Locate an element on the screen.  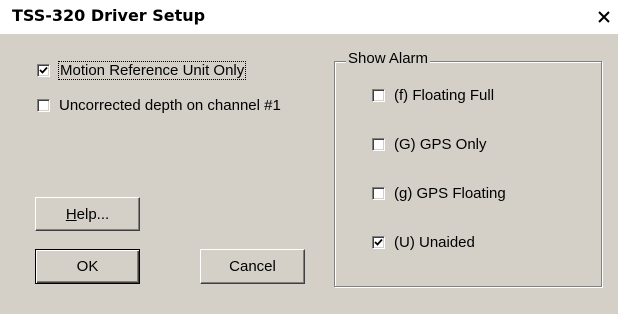
alarm-unaided-checkbox-box is located at coordinates (378, 242).